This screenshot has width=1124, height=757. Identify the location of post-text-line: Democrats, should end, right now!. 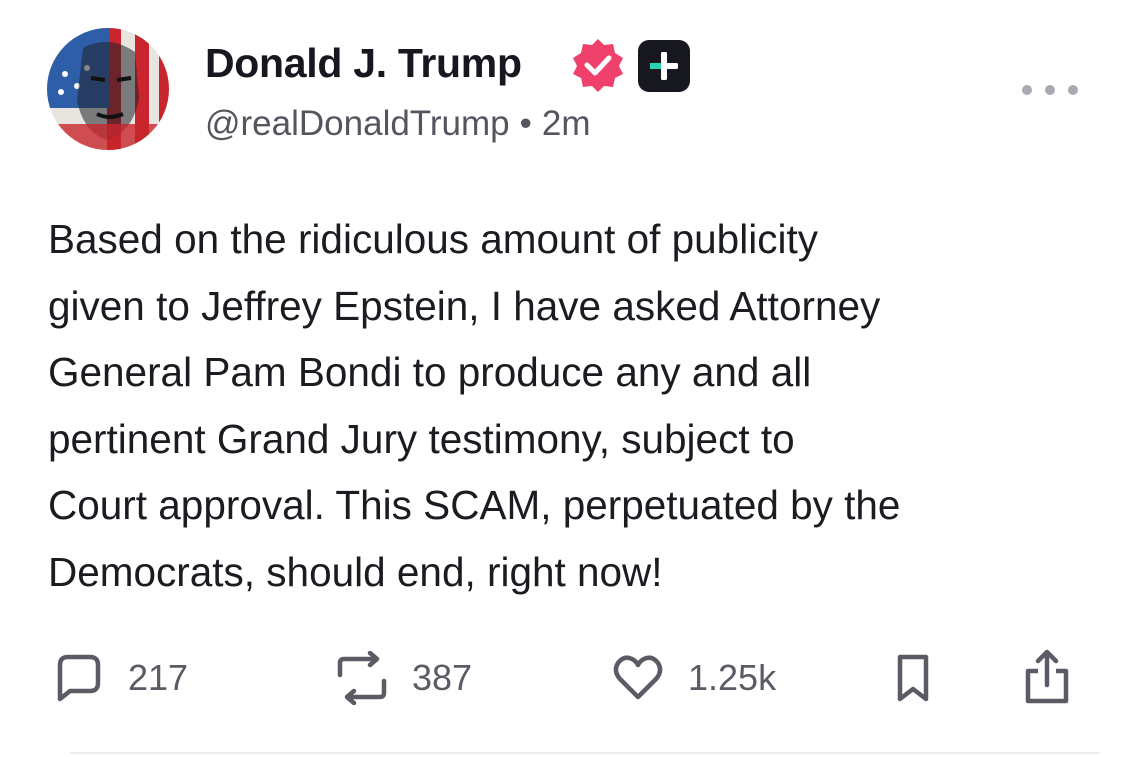
(355, 571).